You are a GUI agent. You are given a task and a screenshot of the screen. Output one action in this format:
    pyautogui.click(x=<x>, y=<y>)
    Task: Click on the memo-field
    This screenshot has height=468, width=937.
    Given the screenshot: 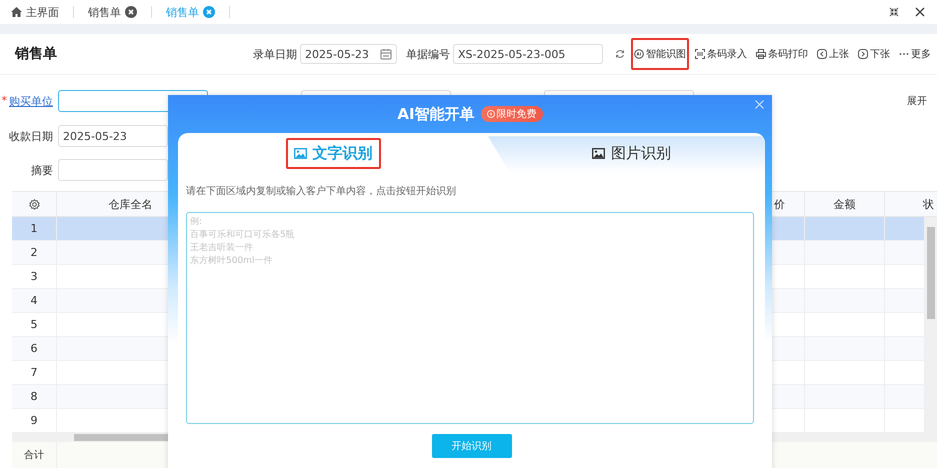 What is the action you would take?
    pyautogui.click(x=113, y=170)
    